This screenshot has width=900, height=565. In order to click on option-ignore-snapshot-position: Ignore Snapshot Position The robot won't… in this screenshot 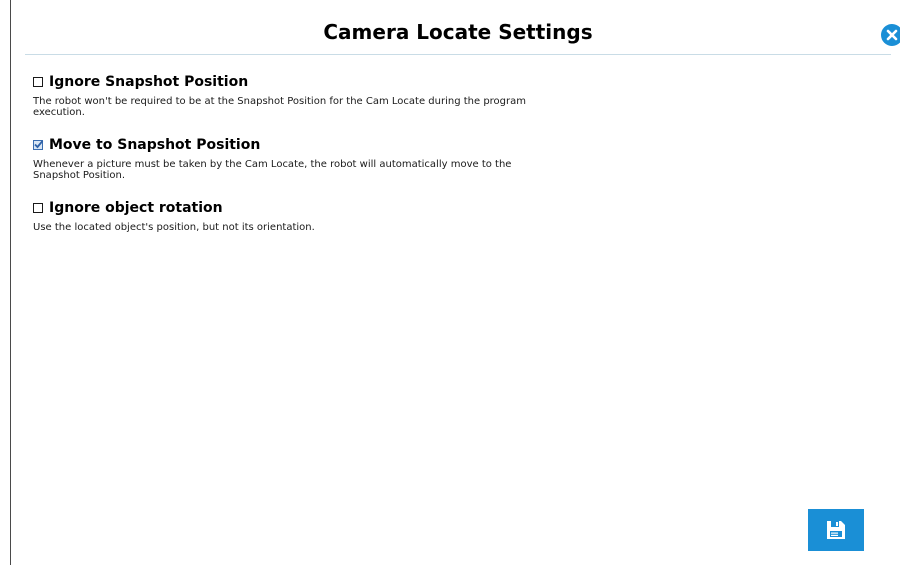, I will do `click(293, 95)`.